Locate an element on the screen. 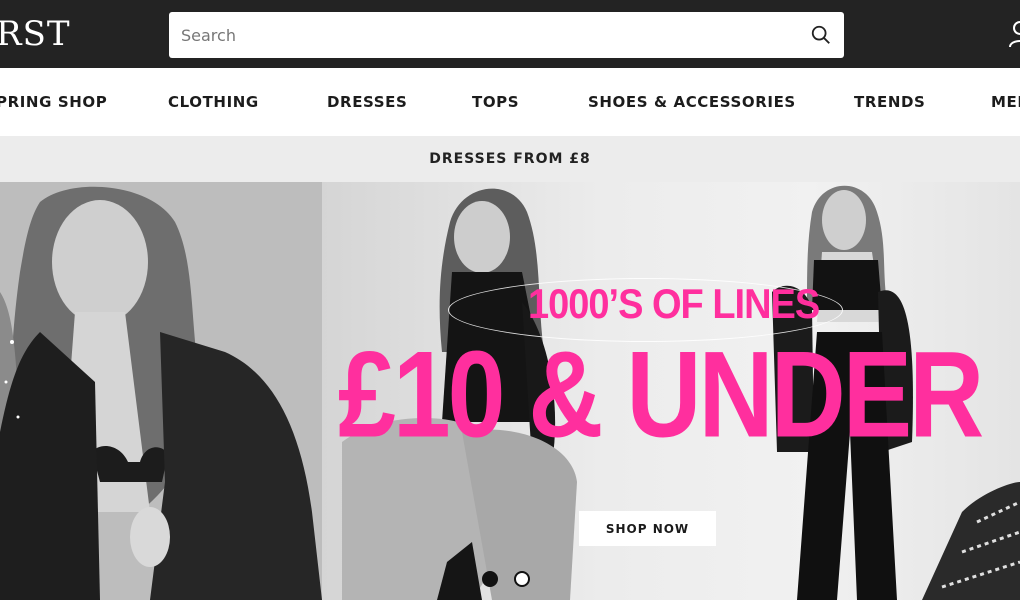 This screenshot has height=600, width=1020. nav-item-dresses: DRESSES is located at coordinates (367, 102).